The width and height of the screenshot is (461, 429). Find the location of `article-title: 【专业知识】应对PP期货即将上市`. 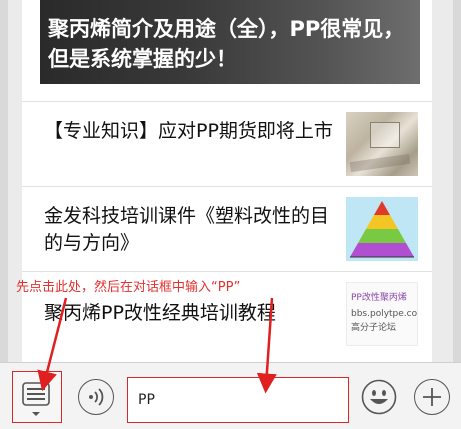

article-title: 【专业知识】应对PP期货即将上市 is located at coordinates (188, 131).